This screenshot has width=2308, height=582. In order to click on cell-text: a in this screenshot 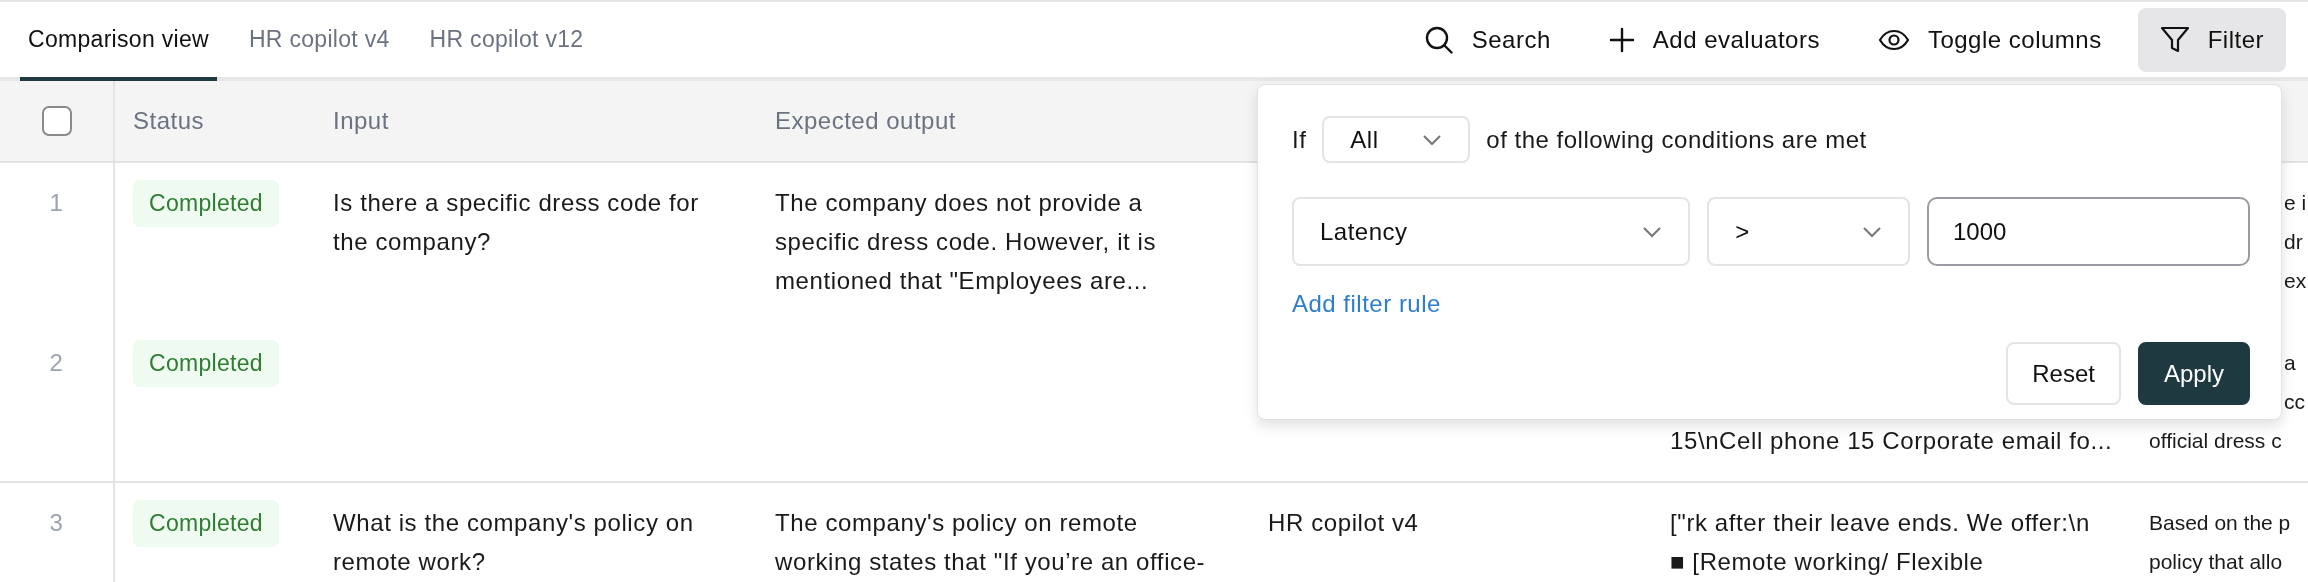, I will do `click(2290, 362)`.